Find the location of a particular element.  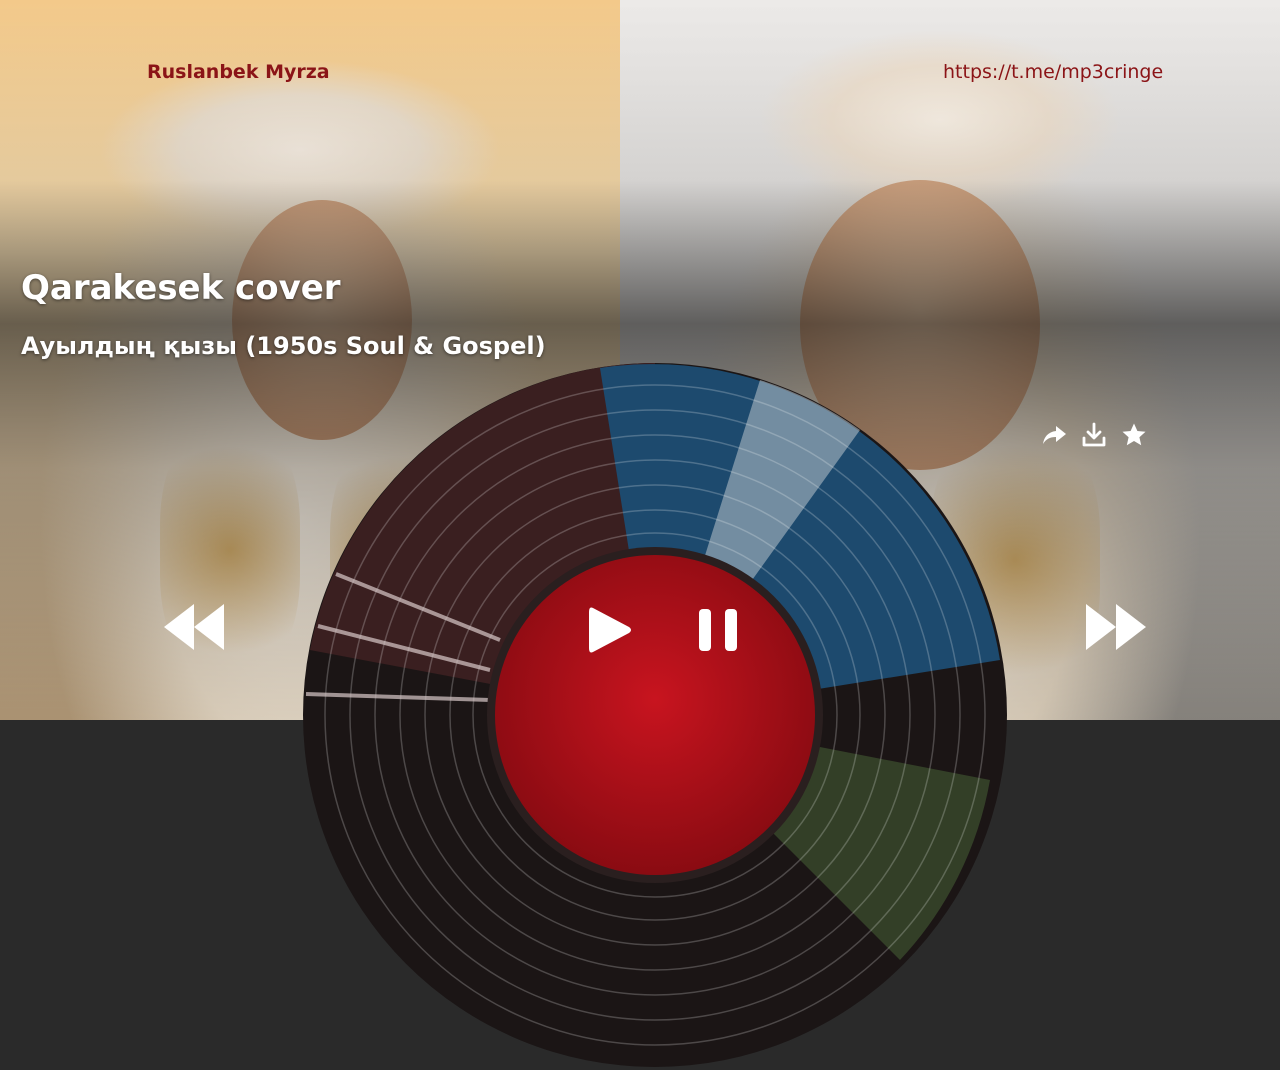

share-icon is located at coordinates (1054, 435).